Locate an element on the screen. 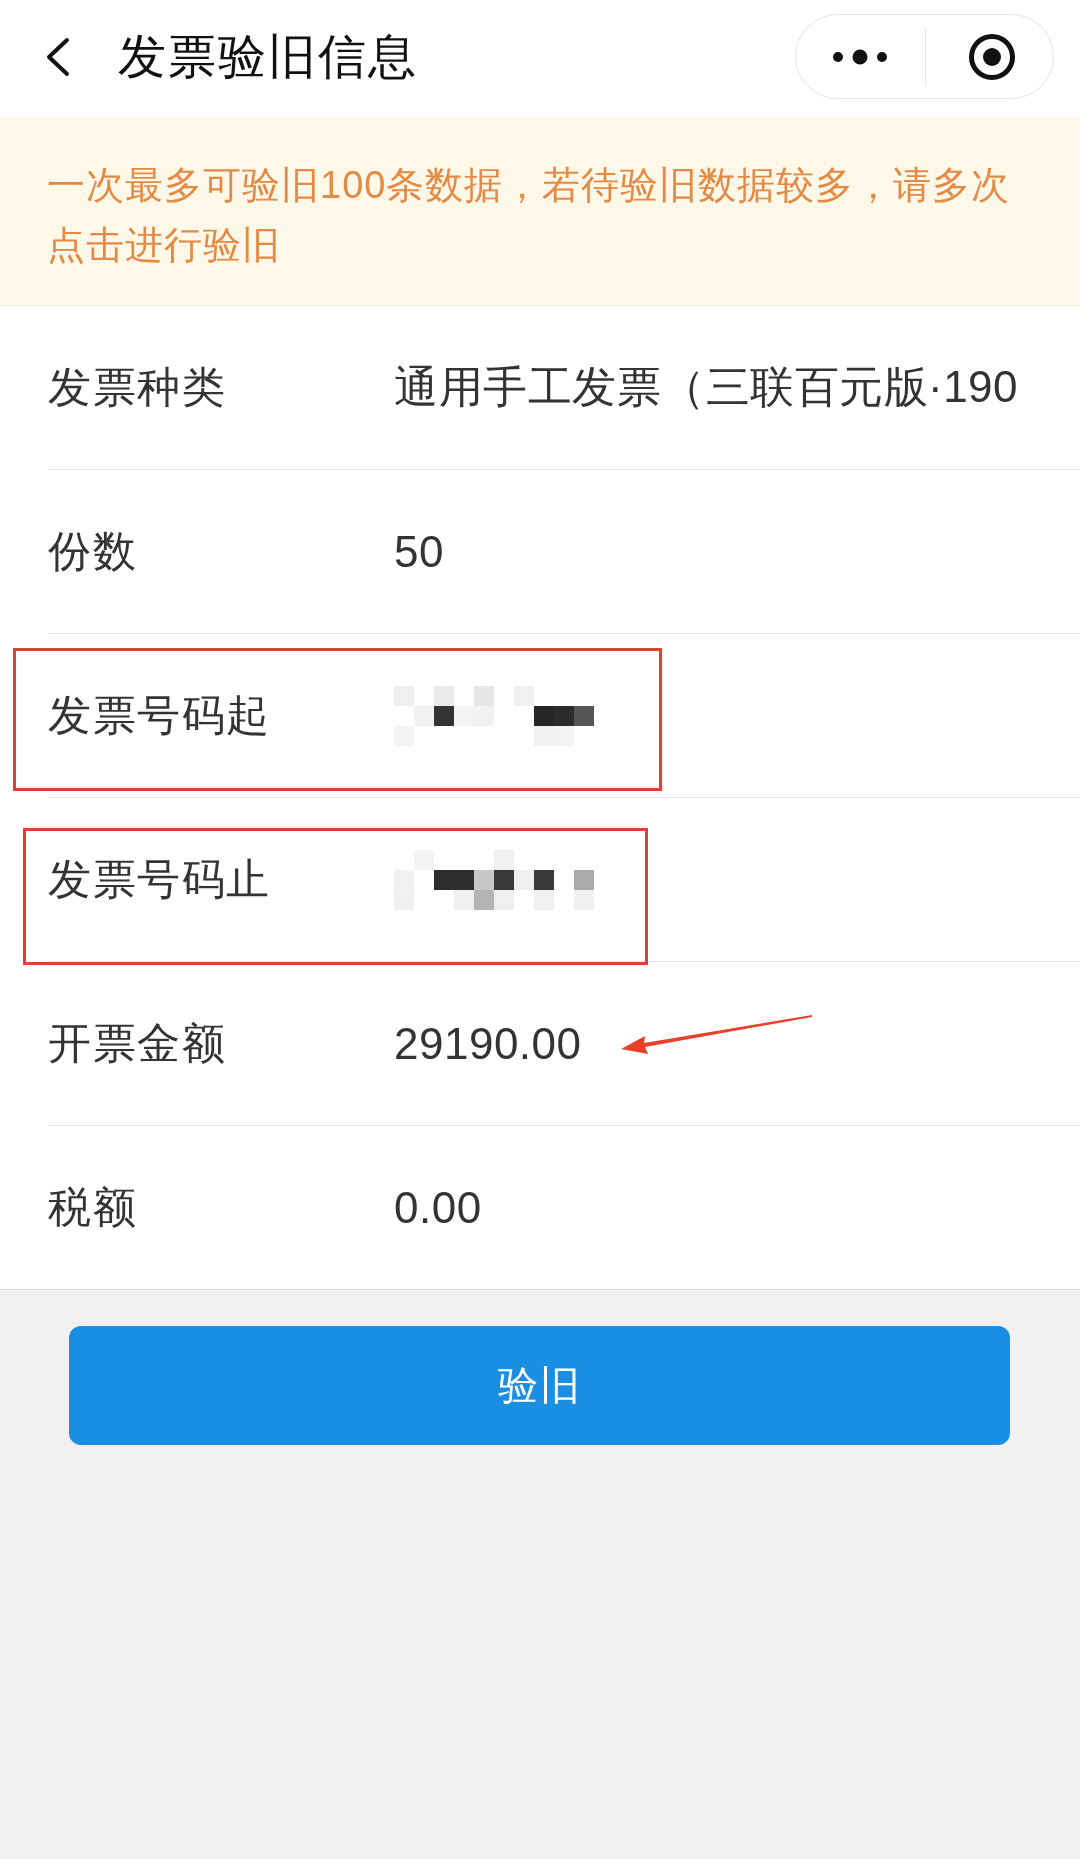 The width and height of the screenshot is (1080, 1859). verify-button: 验旧 is located at coordinates (539, 1385).